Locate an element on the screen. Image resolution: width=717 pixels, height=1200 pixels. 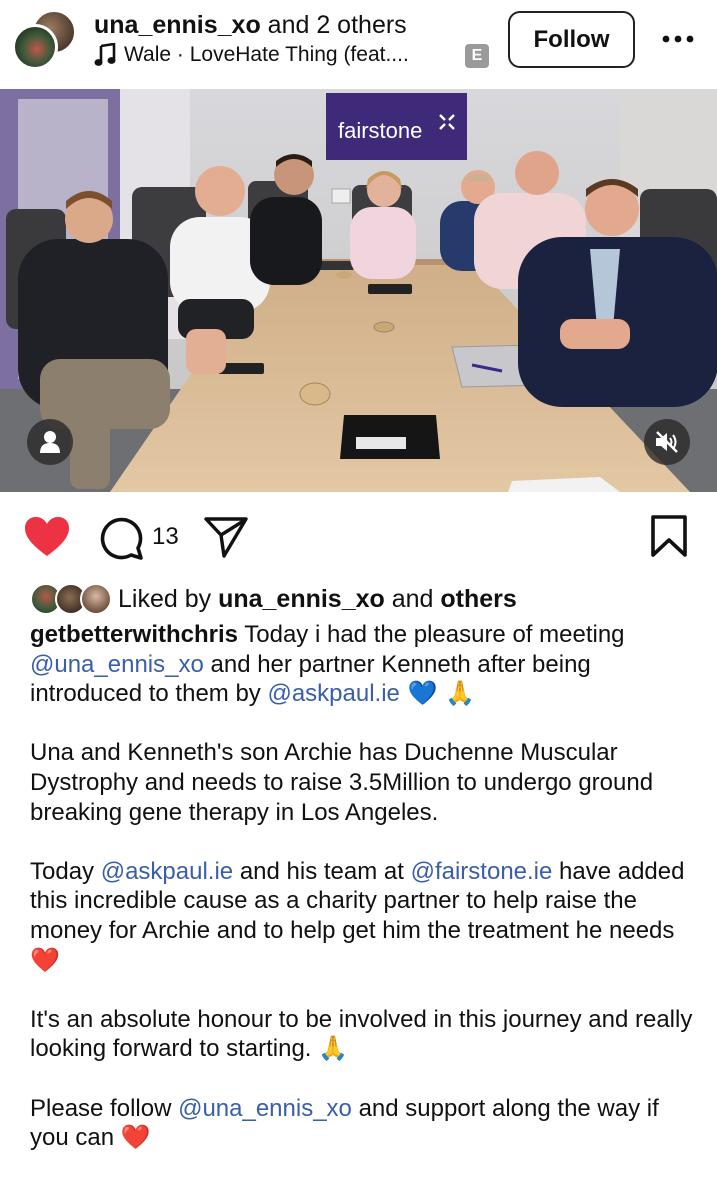
sign-text: fairstone is located at coordinates (380, 130).